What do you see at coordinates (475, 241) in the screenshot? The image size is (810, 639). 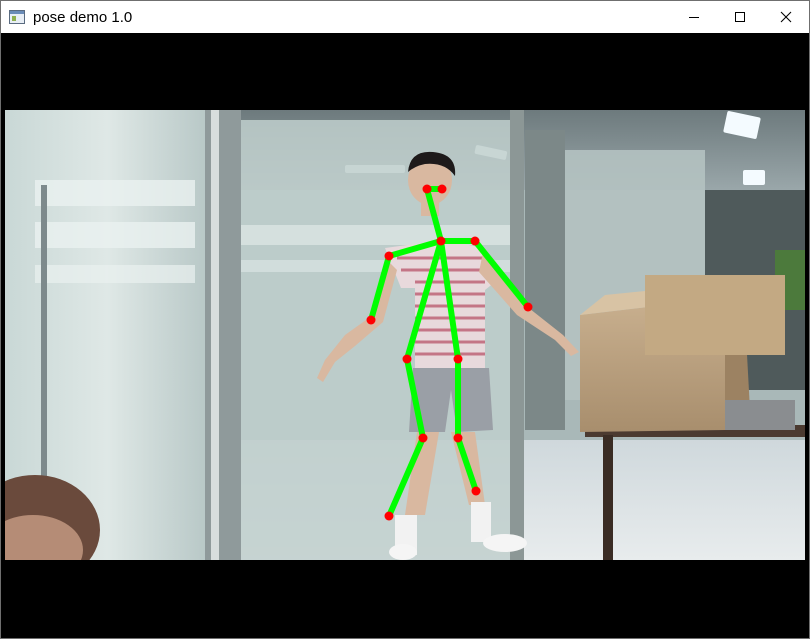 I see `skeleton-joint-shoulder-right` at bounding box center [475, 241].